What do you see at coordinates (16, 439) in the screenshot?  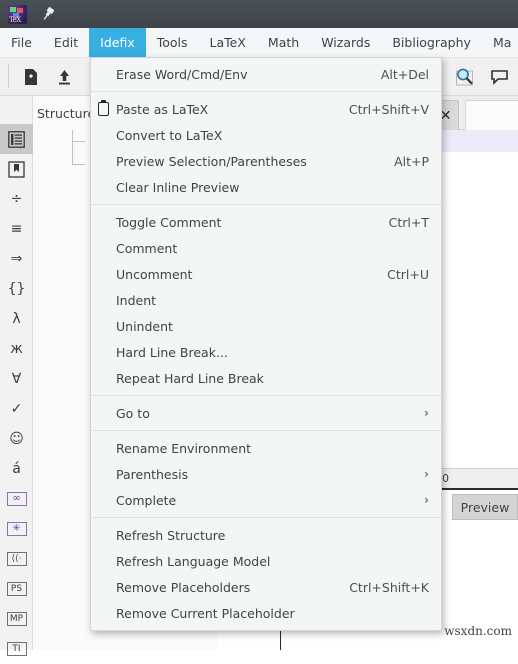 I see `sidebar-wasy-symbols: ☺` at bounding box center [16, 439].